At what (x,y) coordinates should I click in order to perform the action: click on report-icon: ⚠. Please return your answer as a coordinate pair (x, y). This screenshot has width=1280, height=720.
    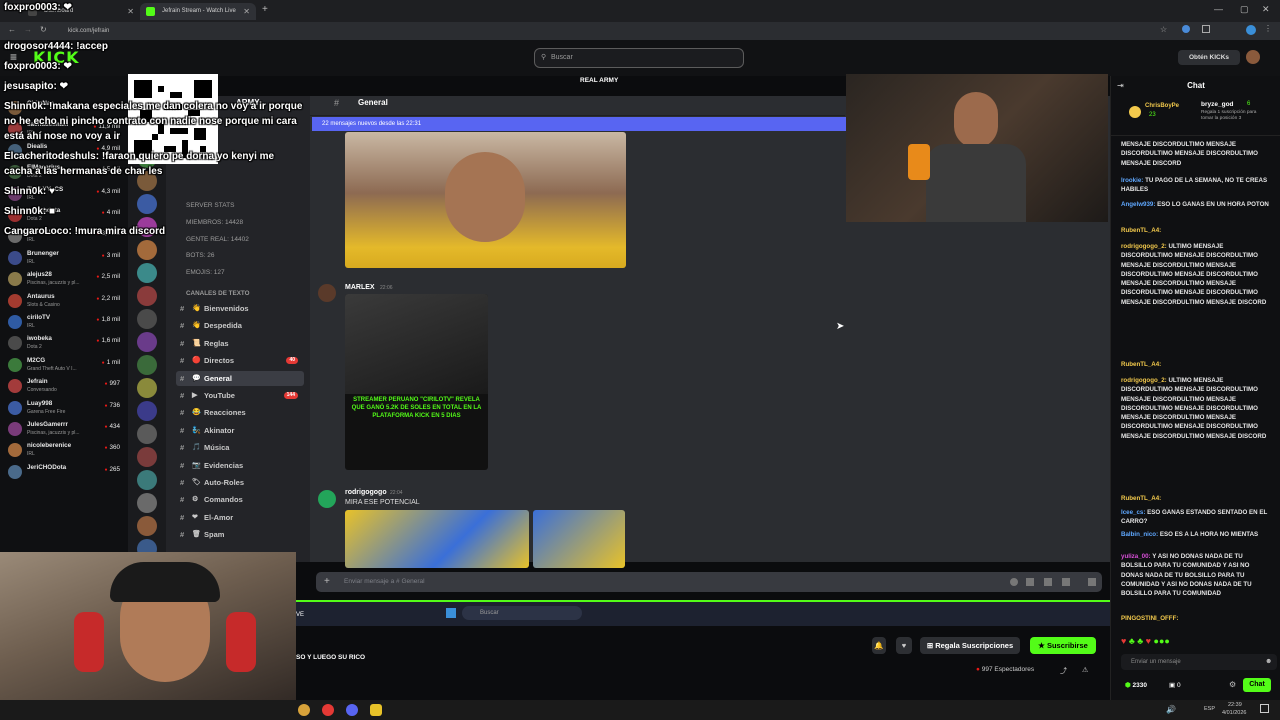
    Looking at the image, I should click on (1085, 670).